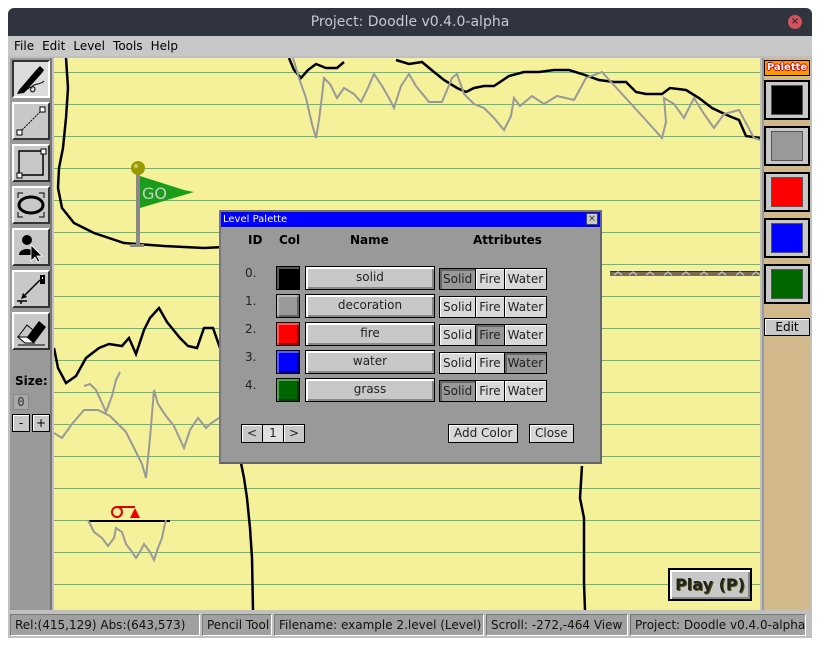  What do you see at coordinates (370, 306) in the screenshot?
I see `row-name-button: decoration` at bounding box center [370, 306].